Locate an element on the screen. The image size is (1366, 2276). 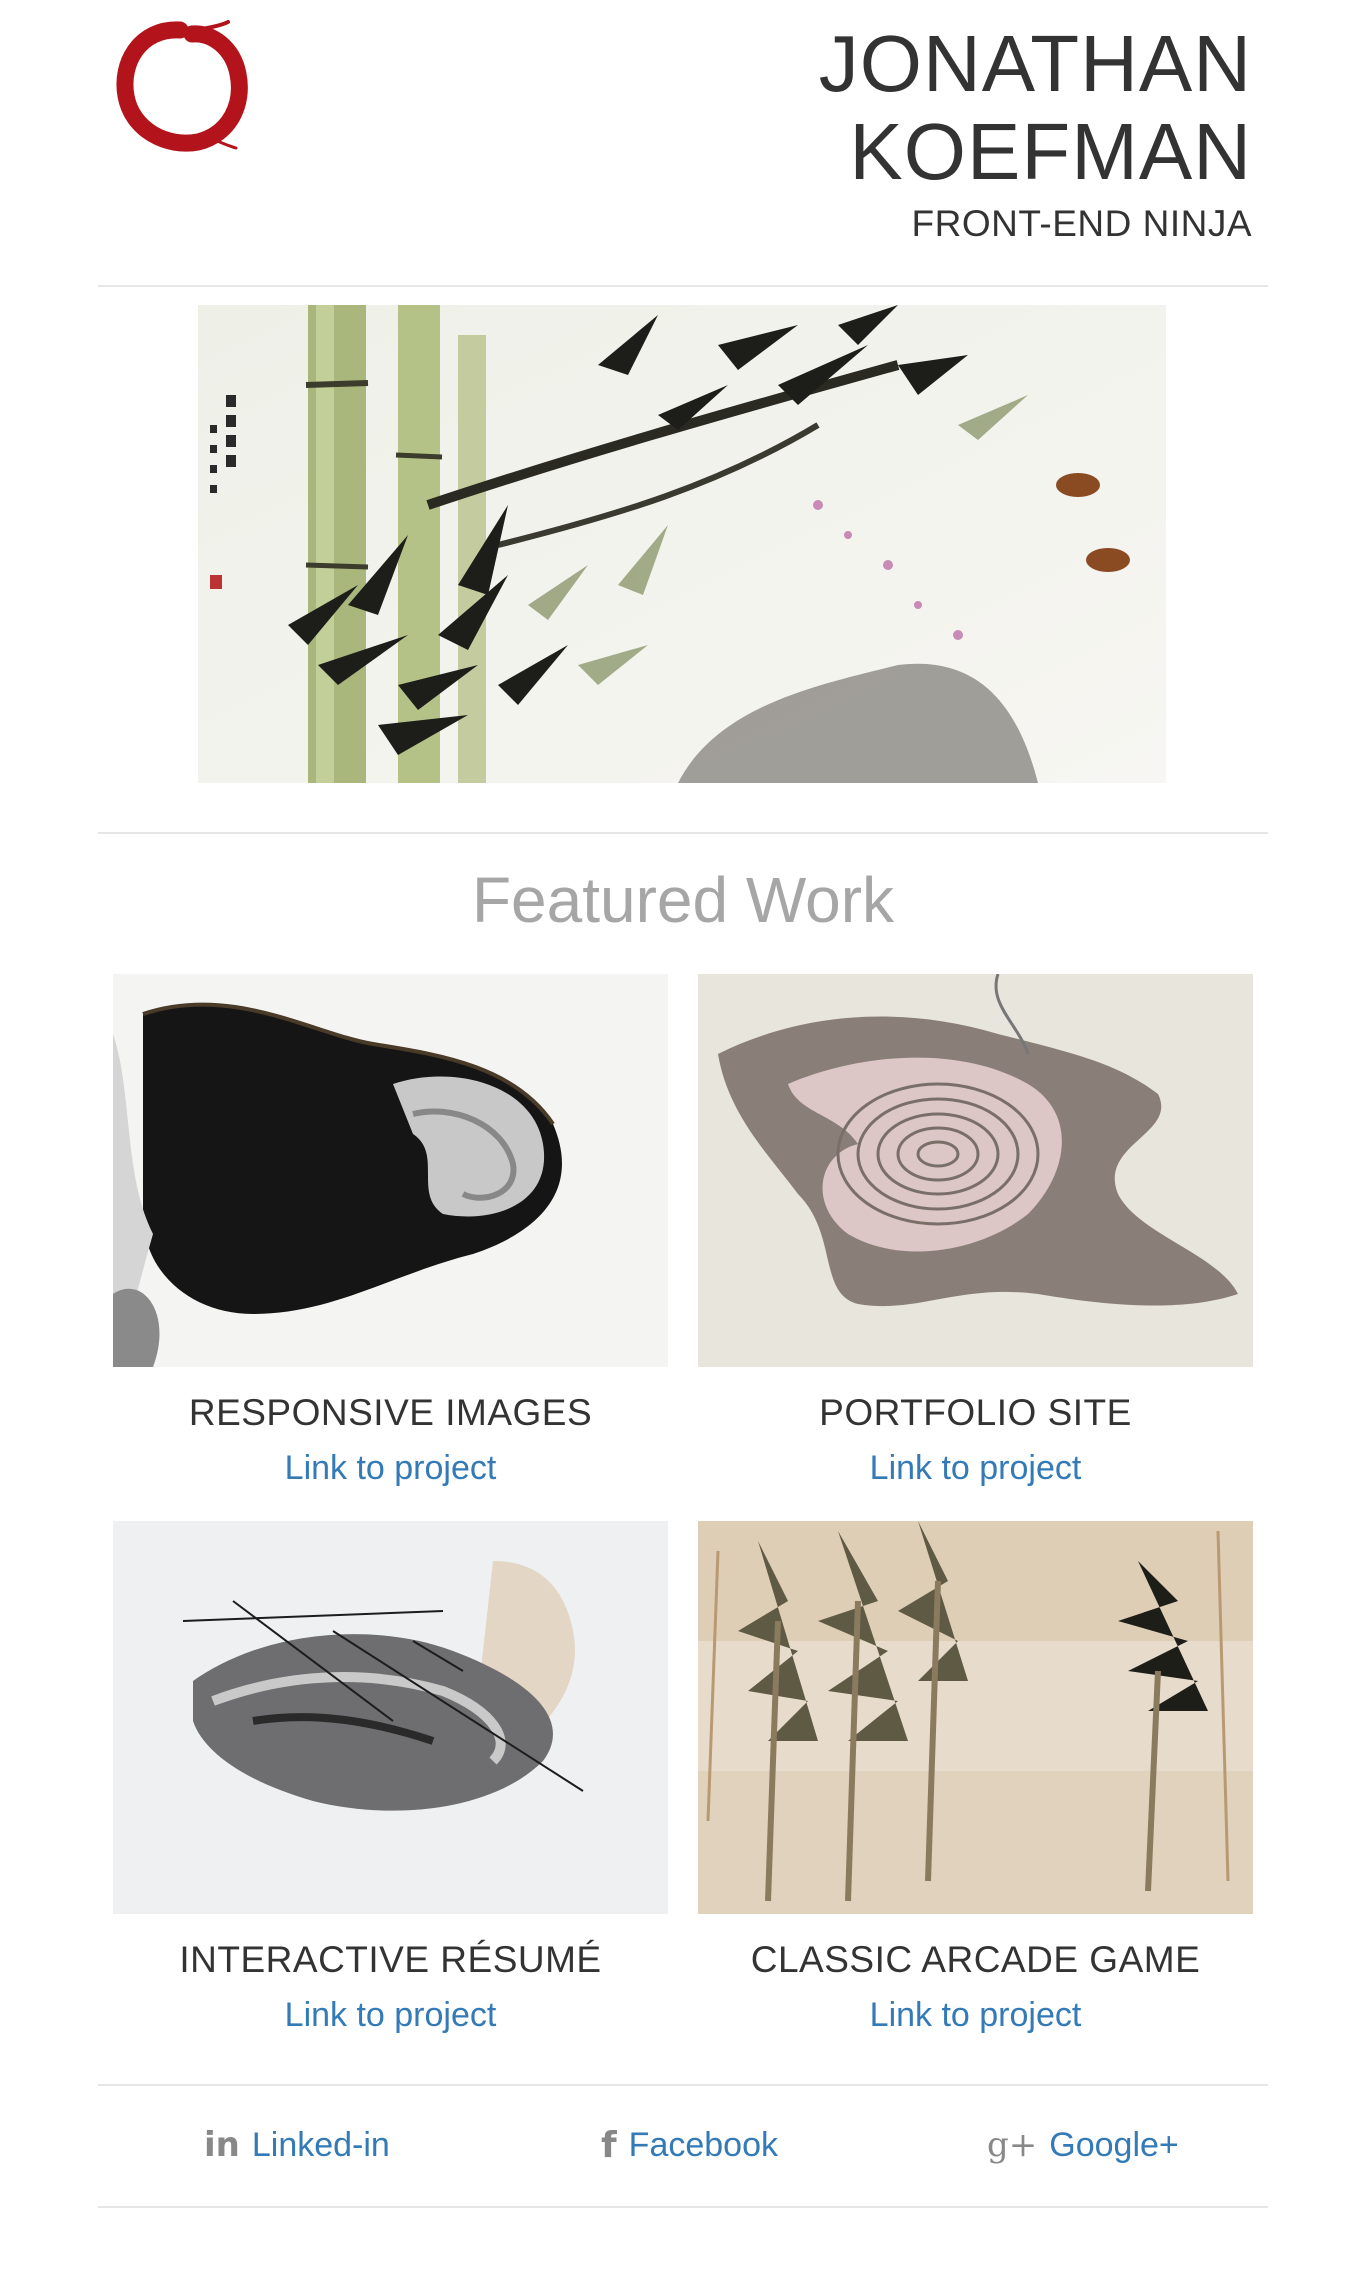
social-links: in Linked-in f Facebook g+ Google+ is located at coordinates (683, 2145).